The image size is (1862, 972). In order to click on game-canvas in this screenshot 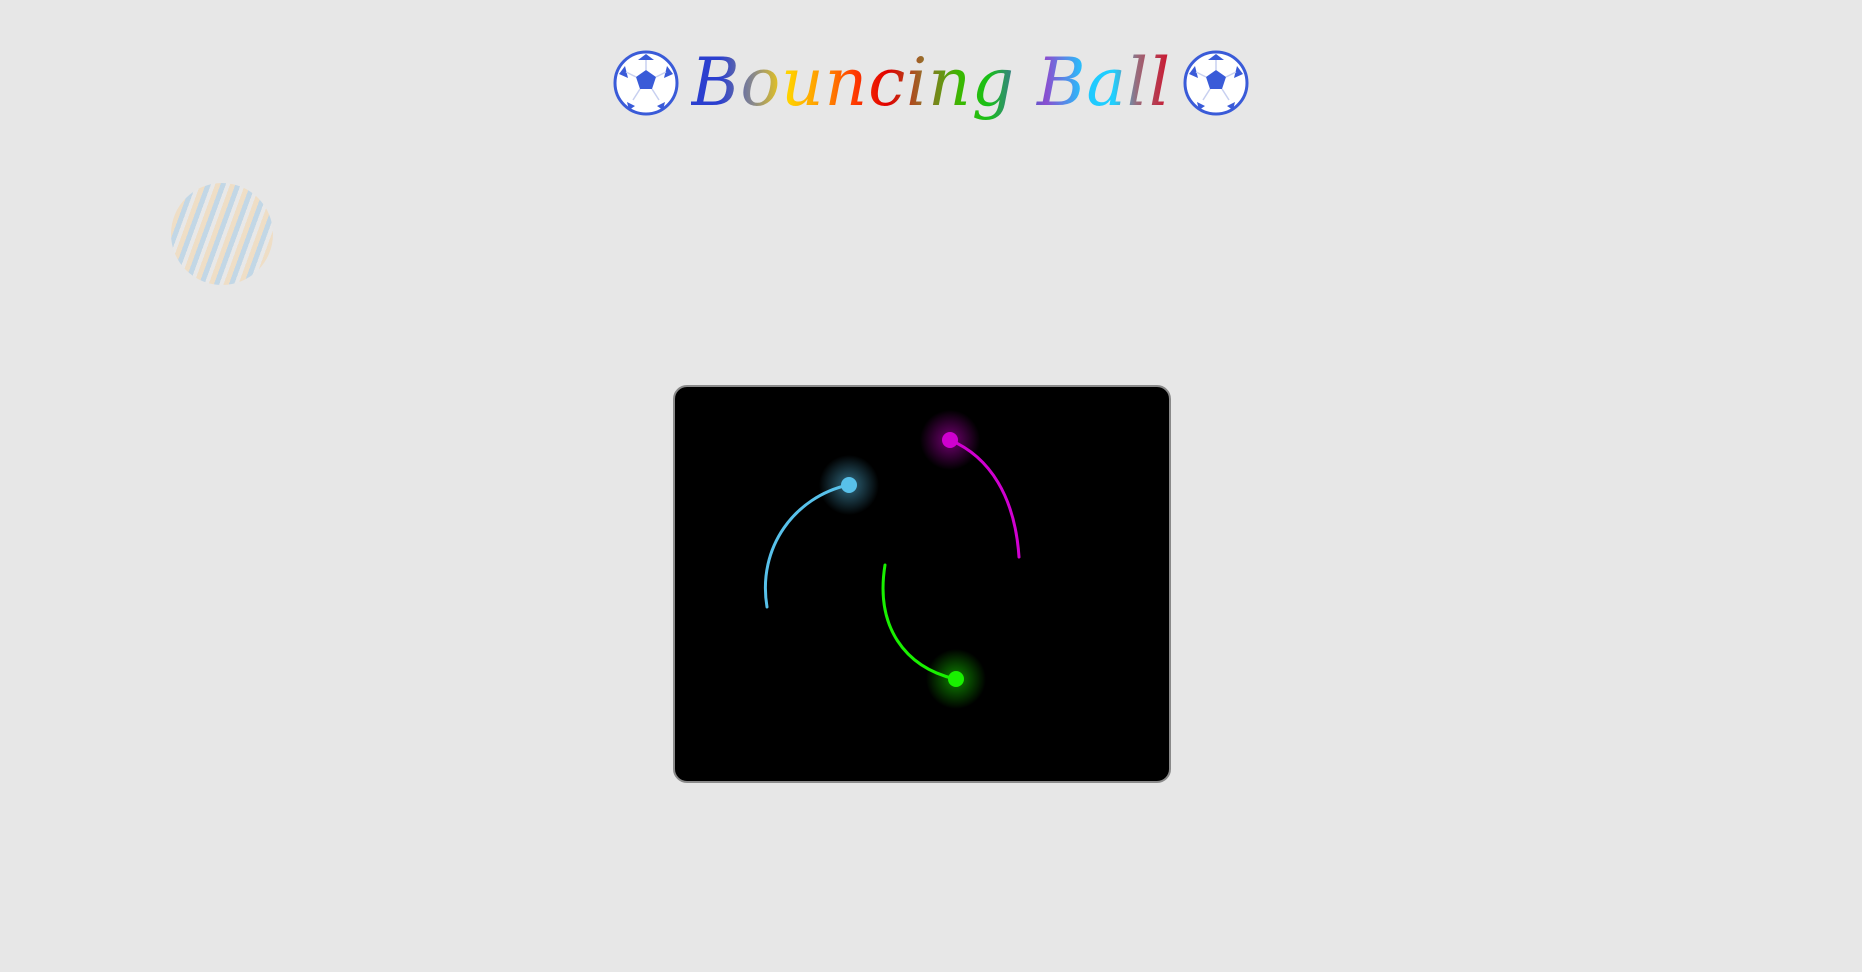, I will do `click(922, 584)`.